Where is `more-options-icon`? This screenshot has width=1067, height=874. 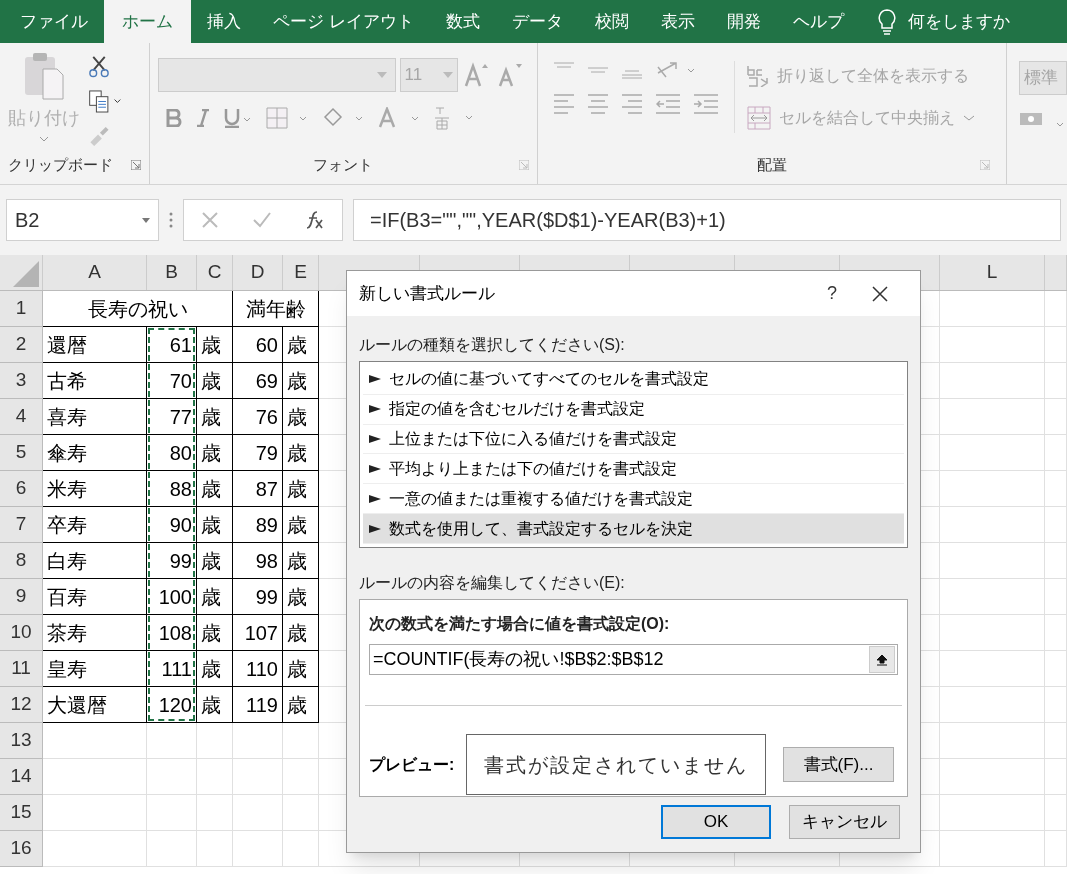
more-options-icon is located at coordinates (171, 220).